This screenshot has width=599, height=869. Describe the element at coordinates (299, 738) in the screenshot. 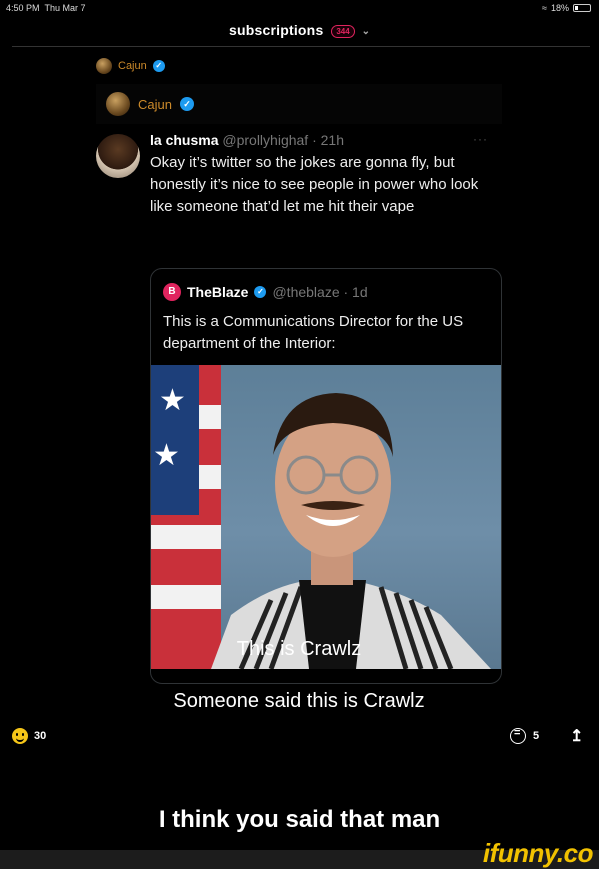

I see `action-bar: 30 5 ↥` at that location.